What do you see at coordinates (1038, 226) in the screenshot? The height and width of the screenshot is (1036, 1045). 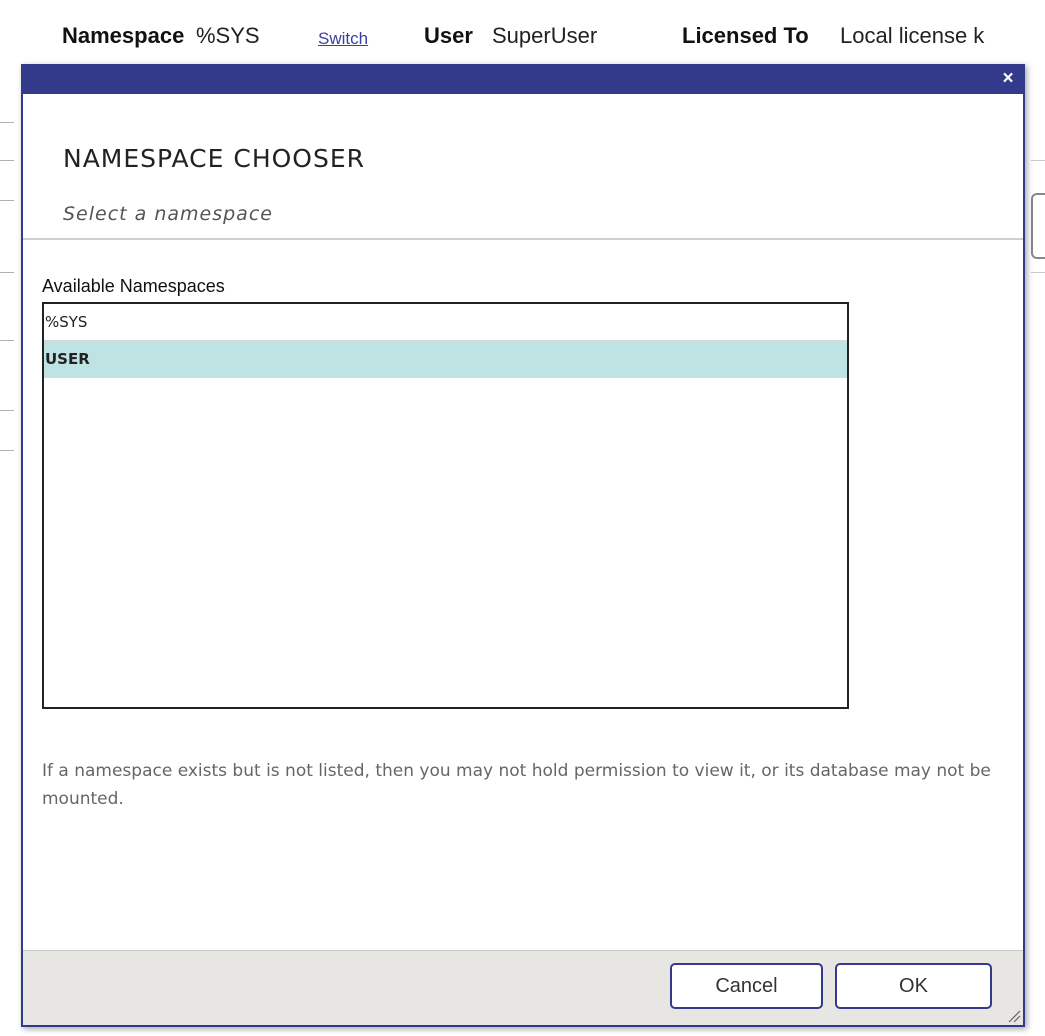 I see `background-control-fragment` at bounding box center [1038, 226].